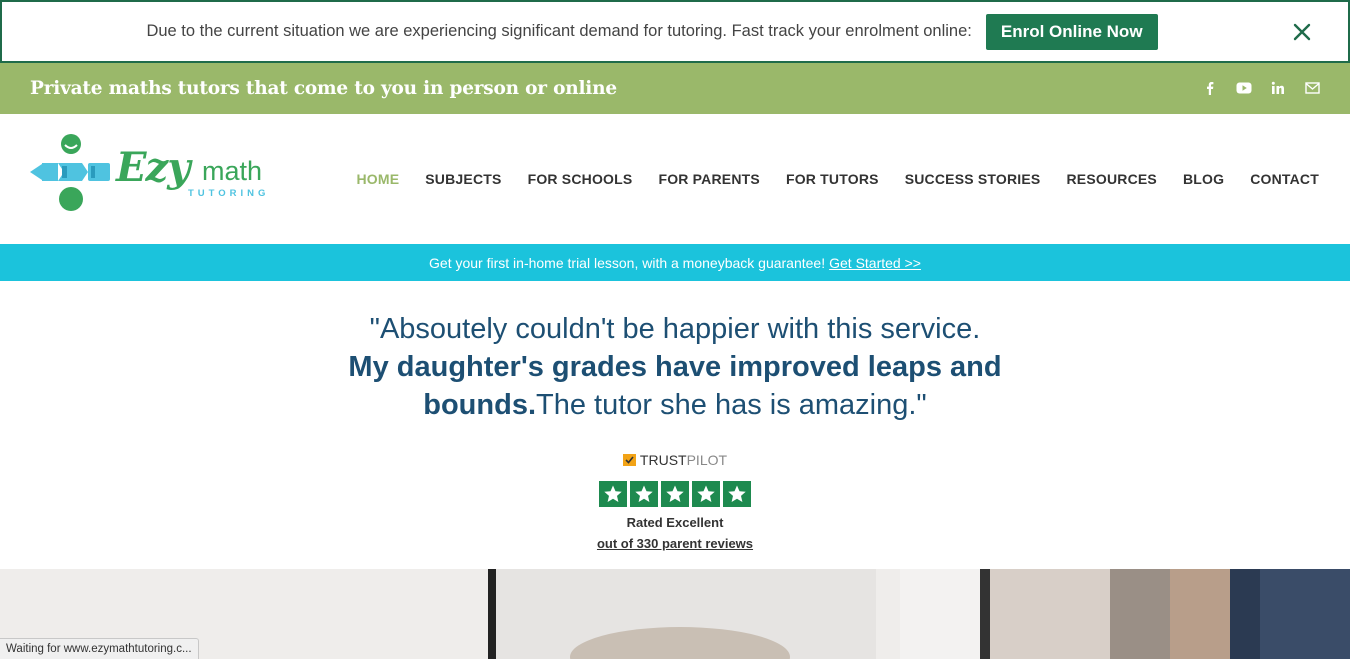  I want to click on nav-item-for-parents: FOR PARENTS, so click(709, 179).